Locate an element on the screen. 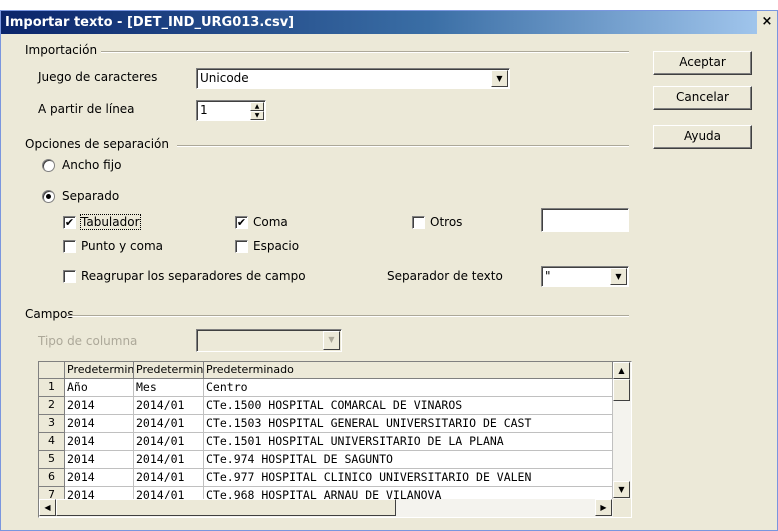  semicolon-checkbox is located at coordinates (69, 246).